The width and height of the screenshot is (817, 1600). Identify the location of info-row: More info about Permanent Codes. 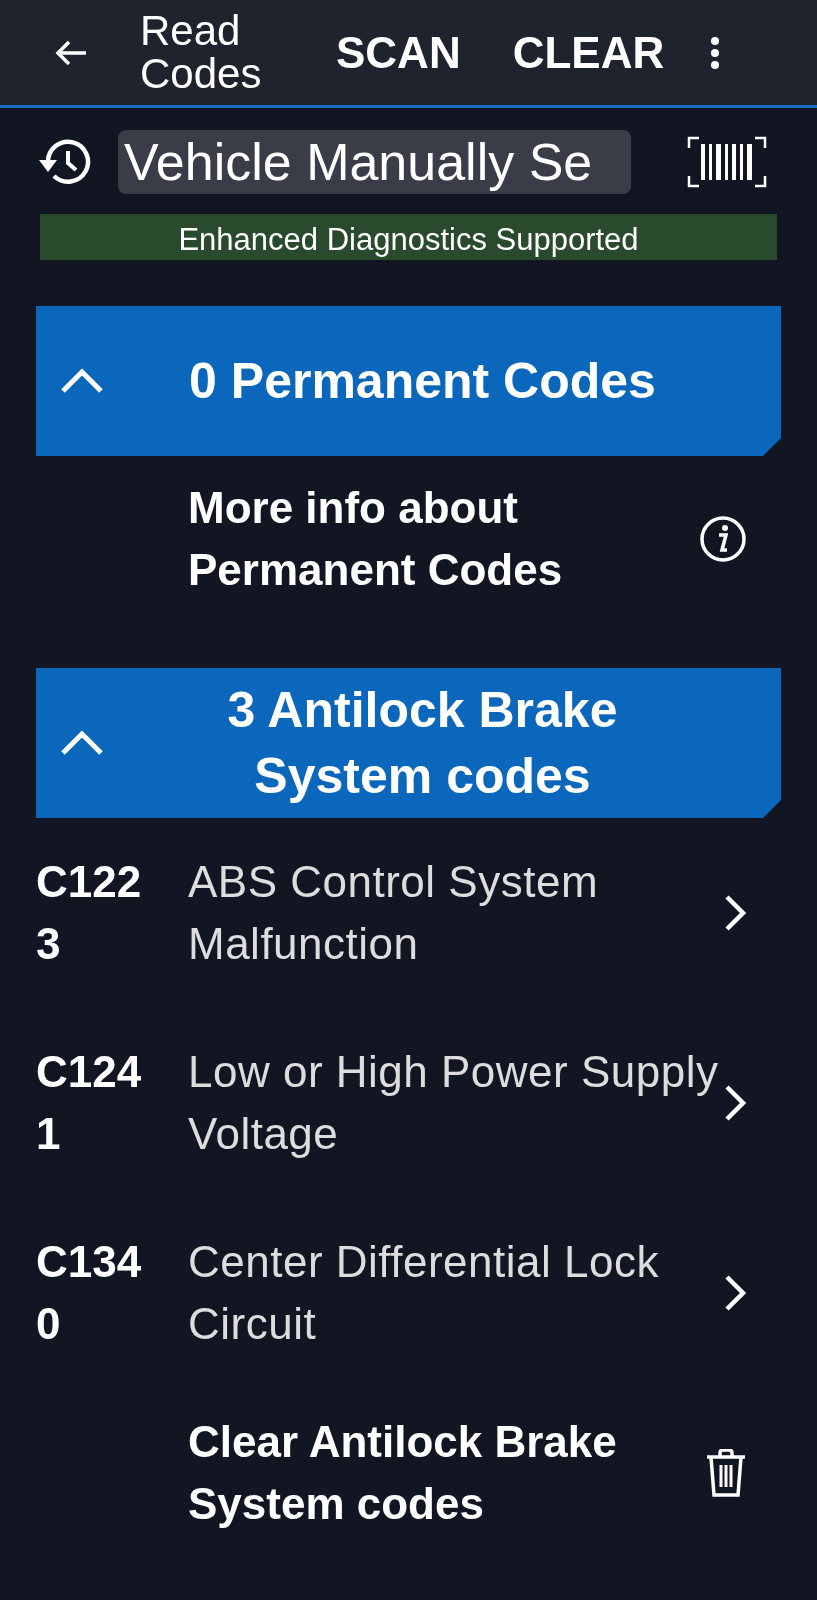
(408, 539).